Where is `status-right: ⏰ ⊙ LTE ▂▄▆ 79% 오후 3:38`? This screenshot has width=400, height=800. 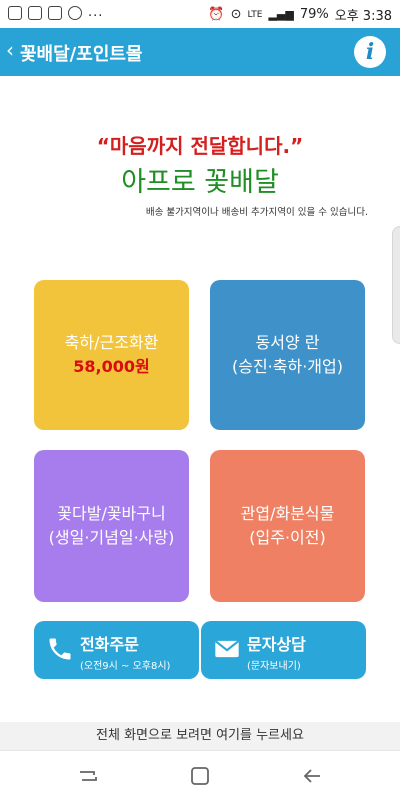 status-right: ⏰ ⊙ LTE ▂▄▆ 79% 오후 3:38 is located at coordinates (300, 14).